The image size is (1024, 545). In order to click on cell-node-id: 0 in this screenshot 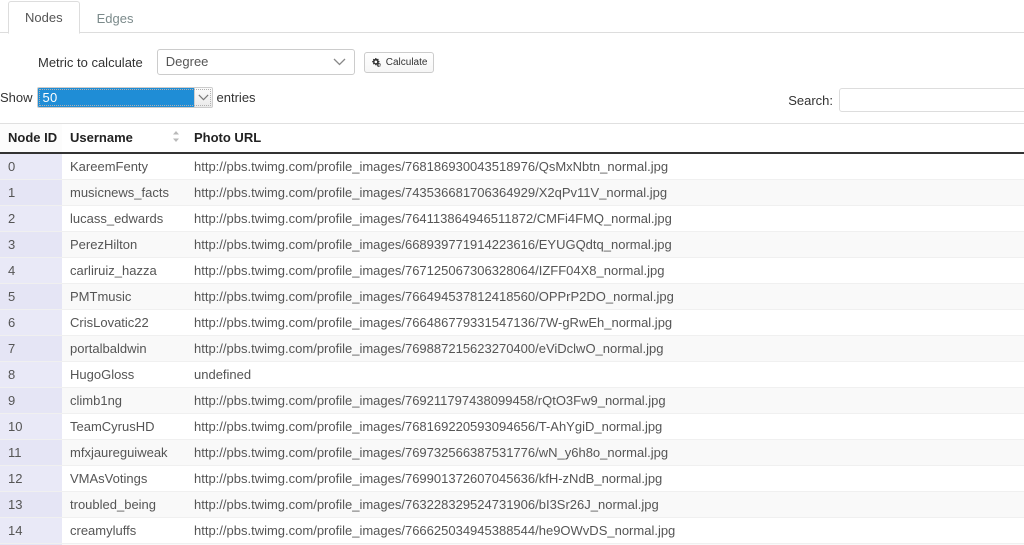, I will do `click(31, 166)`.